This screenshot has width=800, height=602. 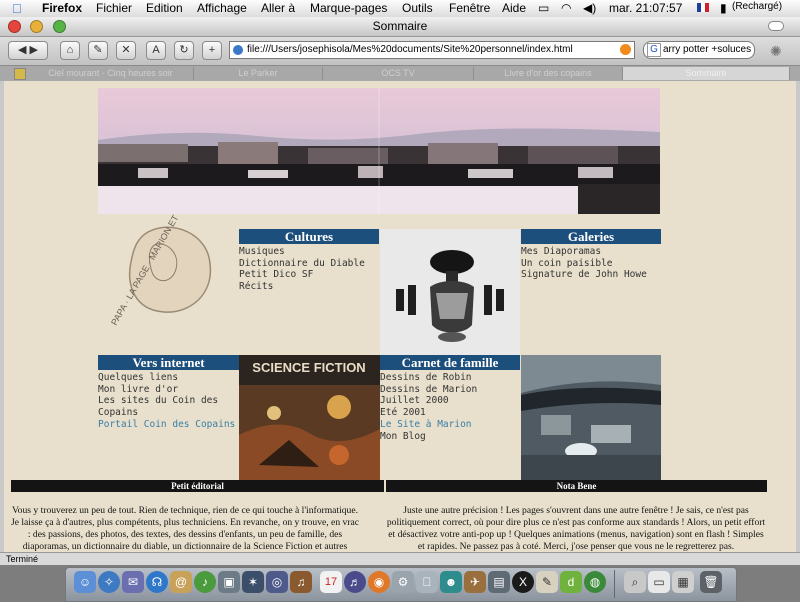 What do you see at coordinates (645, 8) in the screenshot?
I see `clock: mar. 21:07:57` at bounding box center [645, 8].